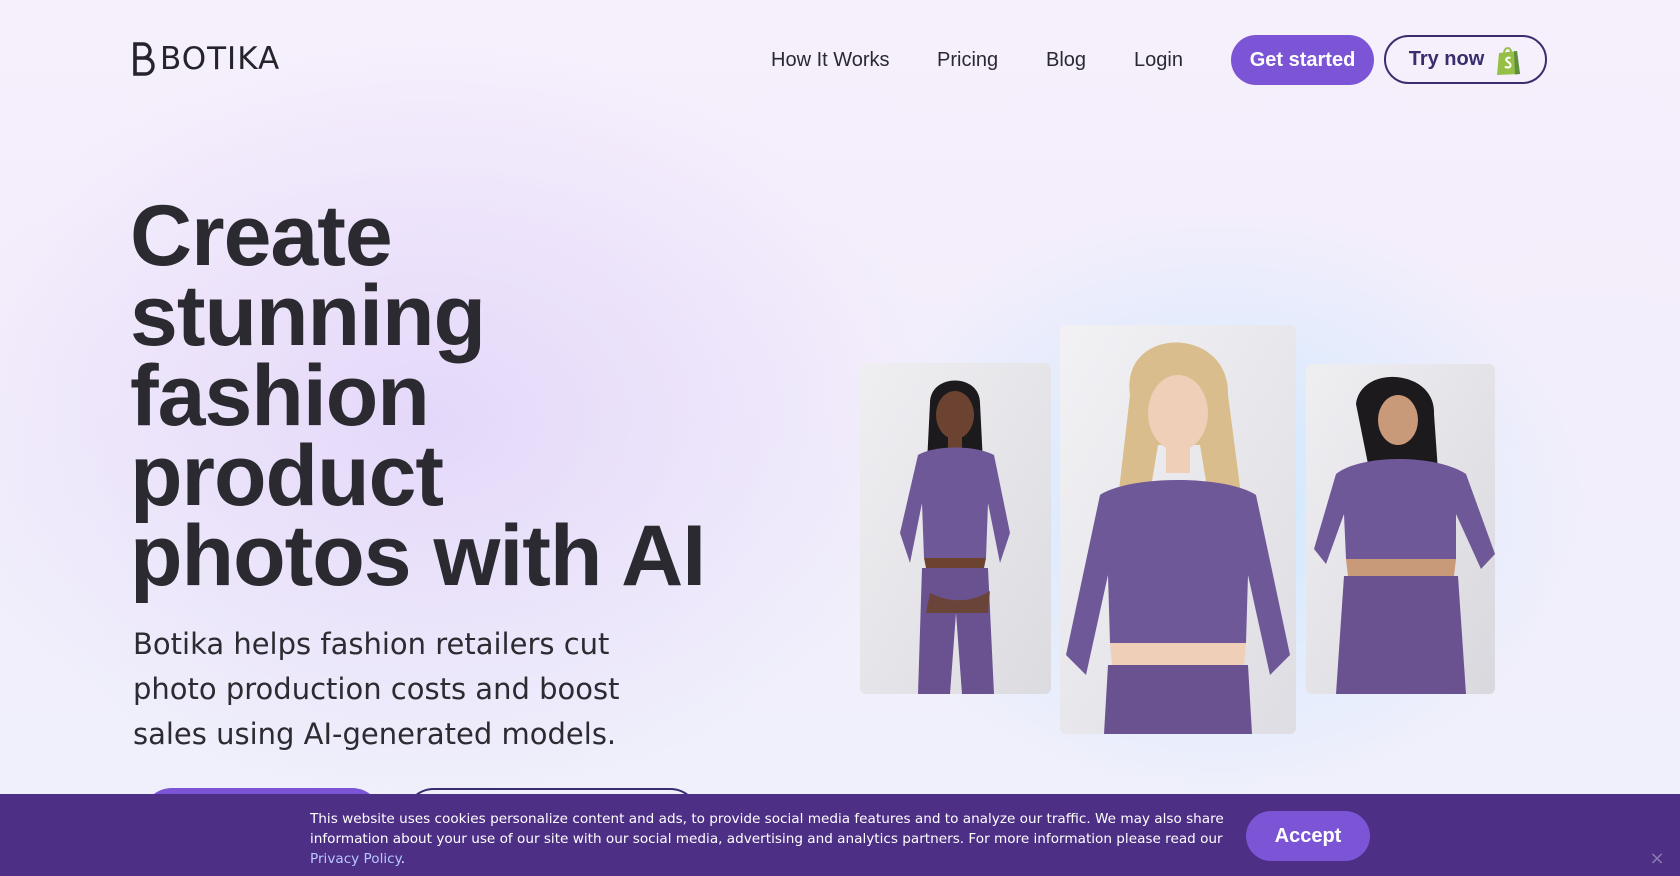  What do you see at coordinates (1446, 59) in the screenshot?
I see `try-now-label: Try now` at bounding box center [1446, 59].